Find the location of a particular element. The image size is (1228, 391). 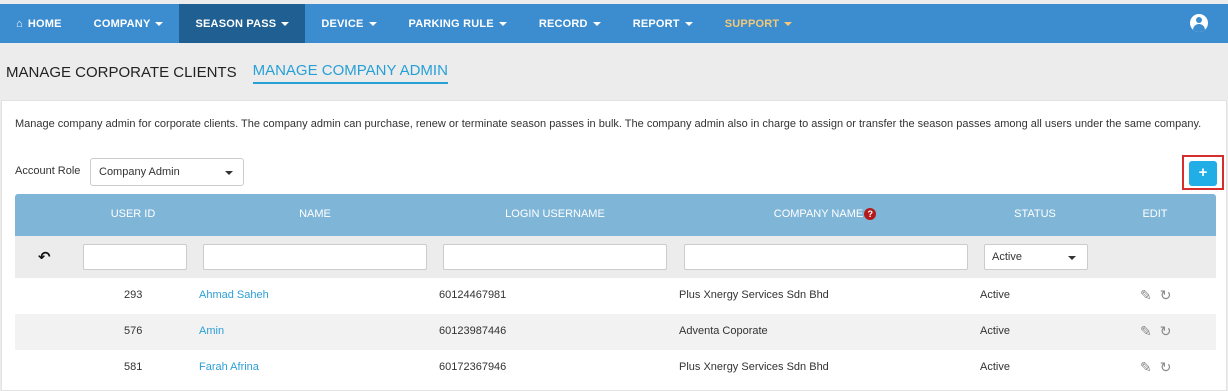

header-login-username: LOGIN USERNAME is located at coordinates (555, 214).